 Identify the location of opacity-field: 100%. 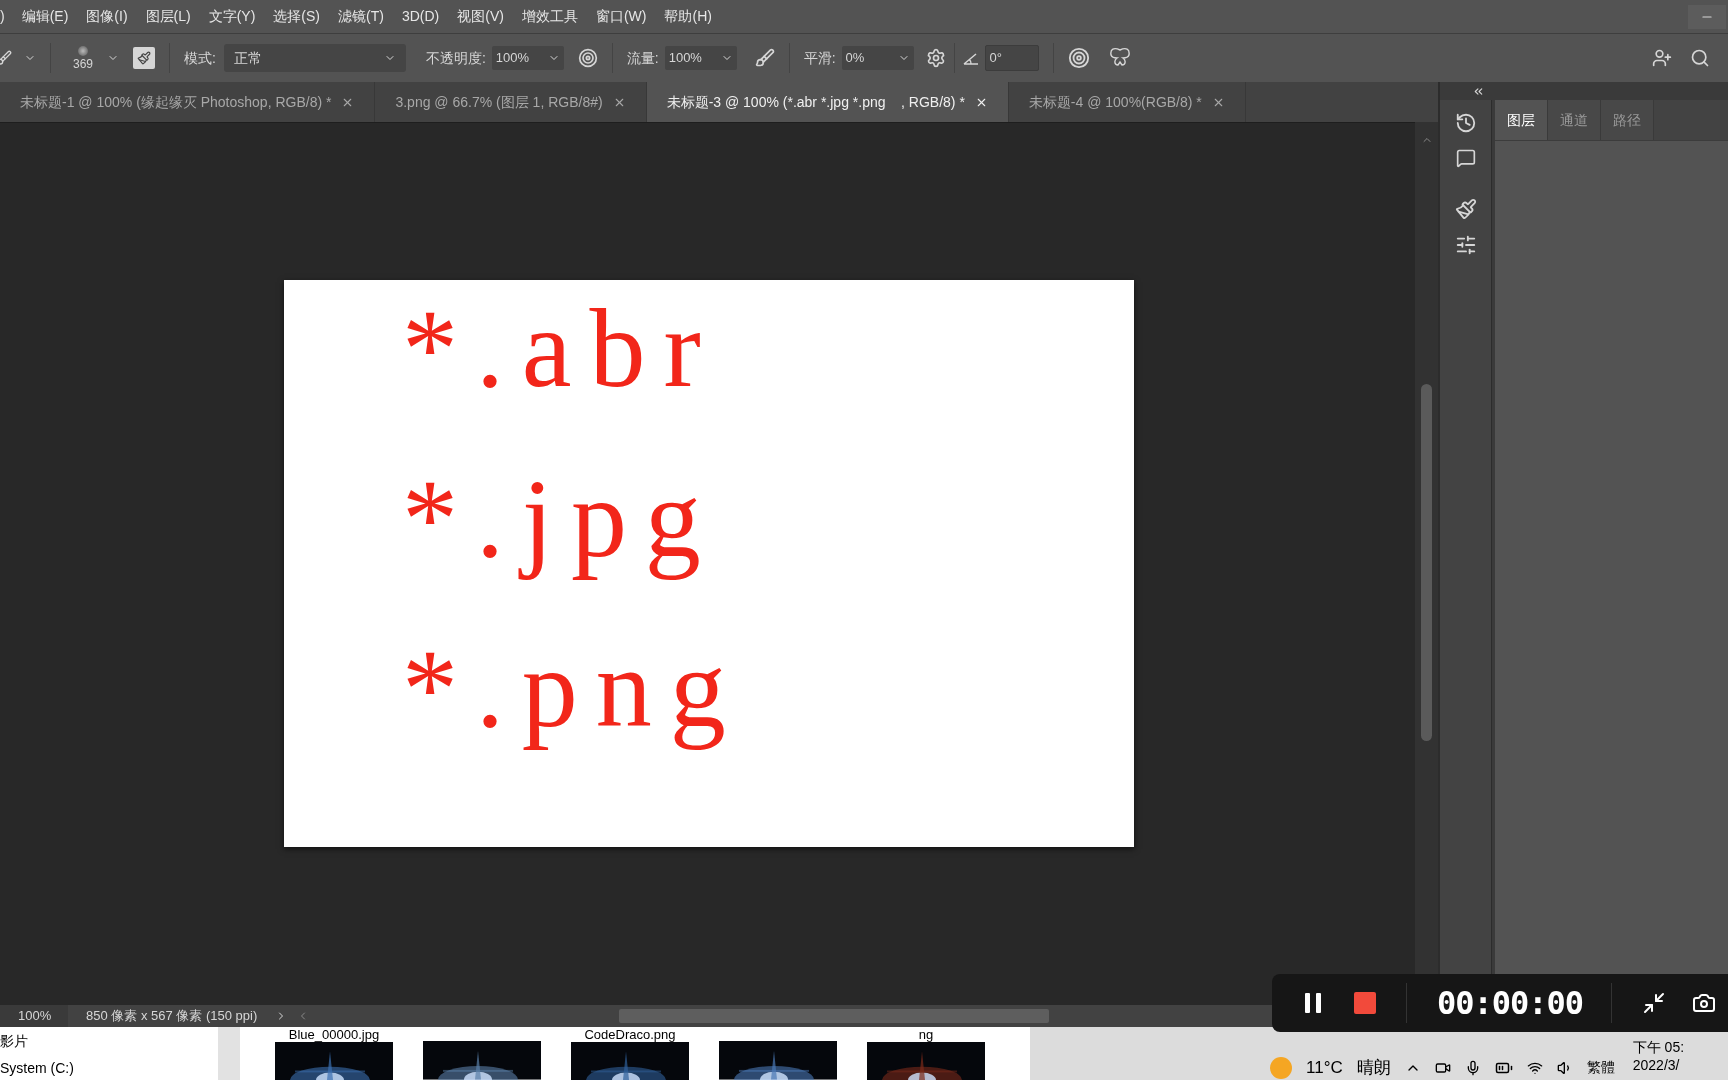
(527, 58).